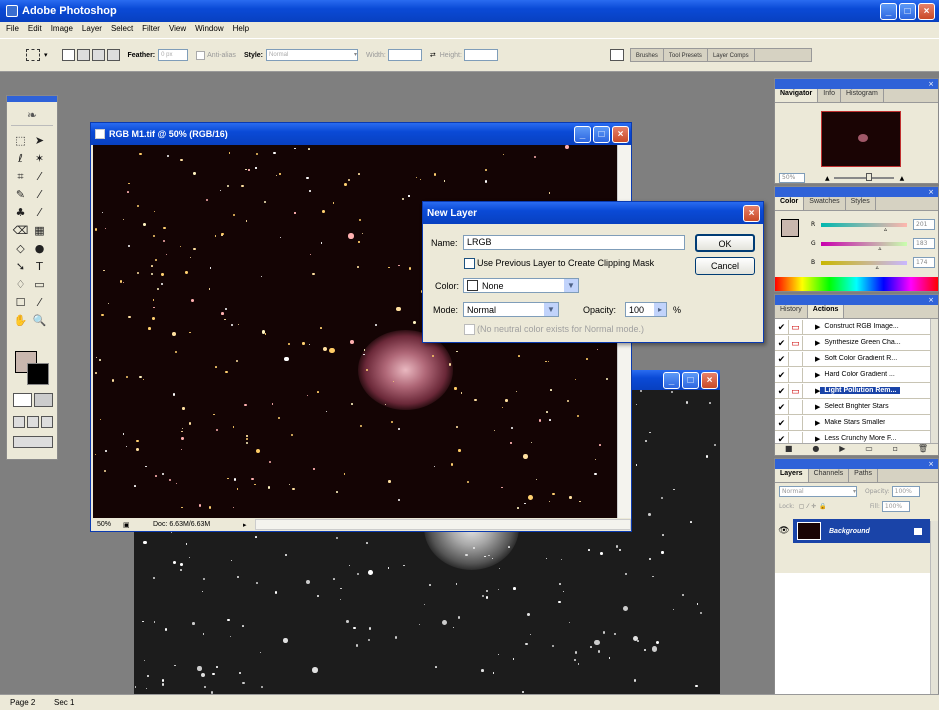 The width and height of the screenshot is (939, 710). What do you see at coordinates (404, 55) in the screenshot?
I see `width-input` at bounding box center [404, 55].